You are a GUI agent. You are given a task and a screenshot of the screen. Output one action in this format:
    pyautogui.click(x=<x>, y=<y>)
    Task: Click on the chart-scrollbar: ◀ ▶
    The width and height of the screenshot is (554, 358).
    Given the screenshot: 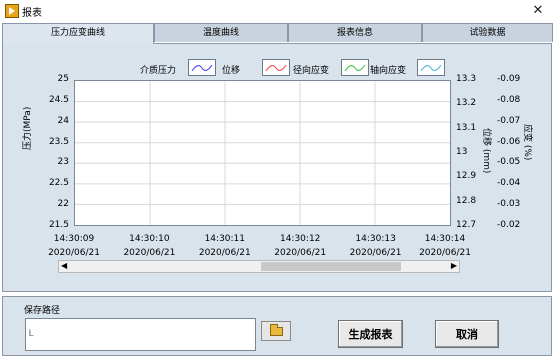 What is the action you would take?
    pyautogui.click(x=259, y=266)
    